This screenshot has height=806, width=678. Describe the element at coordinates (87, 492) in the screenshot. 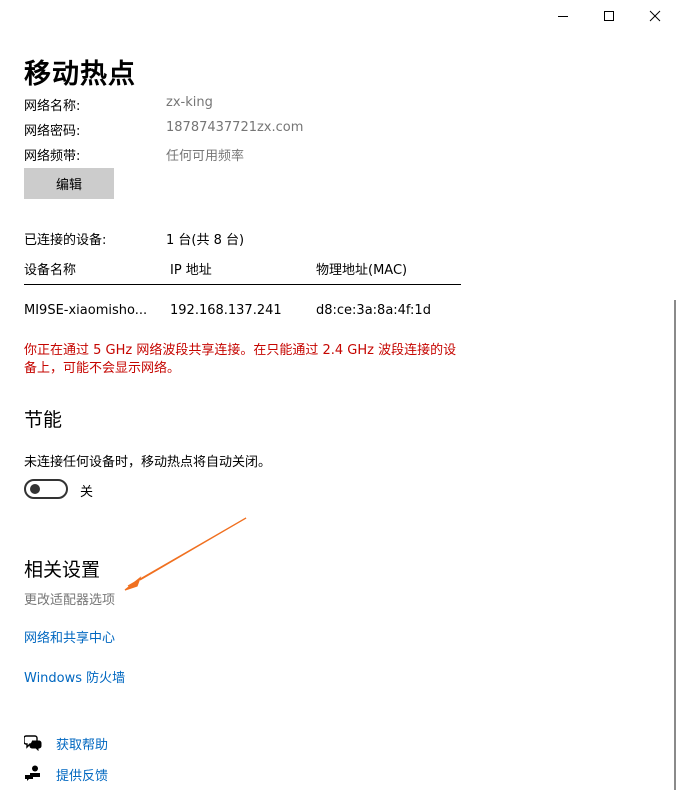

I see `toggle-state-label: 关` at that location.